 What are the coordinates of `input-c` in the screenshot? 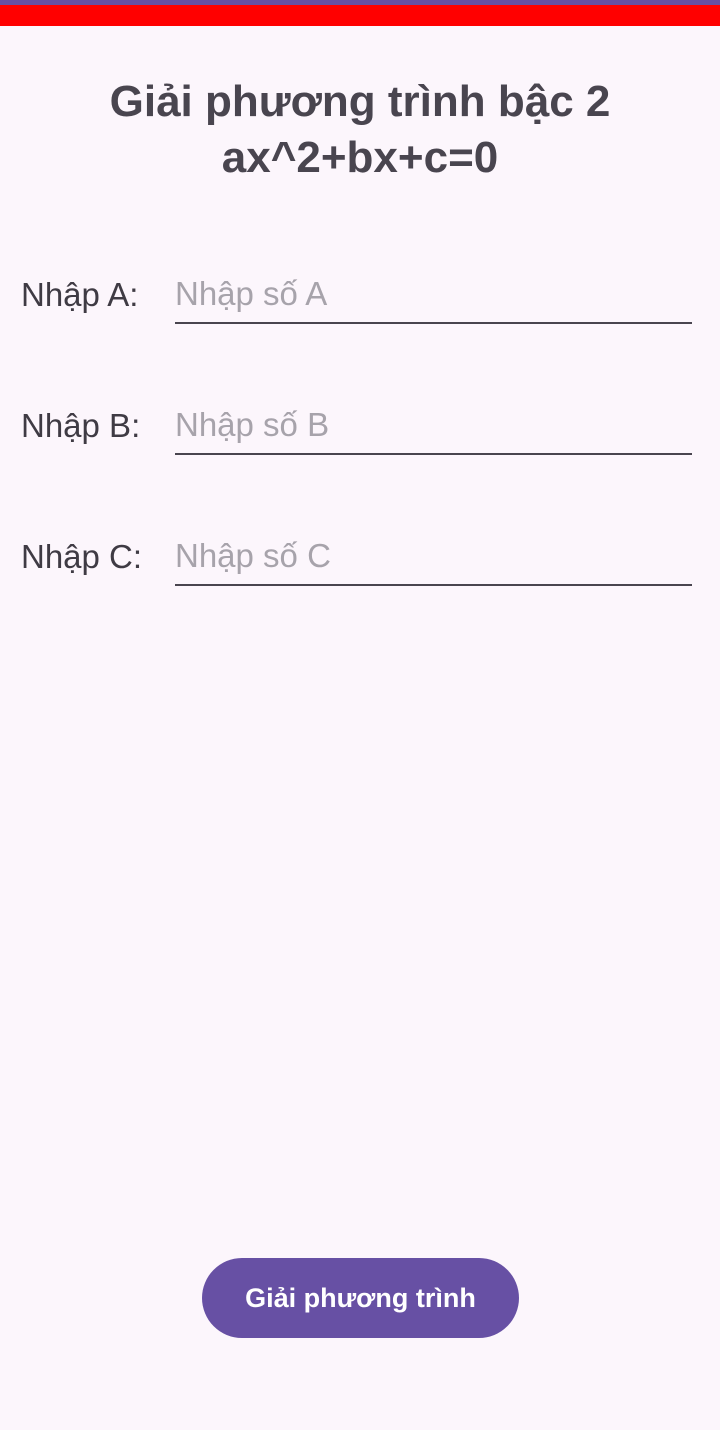 It's located at (430, 556).